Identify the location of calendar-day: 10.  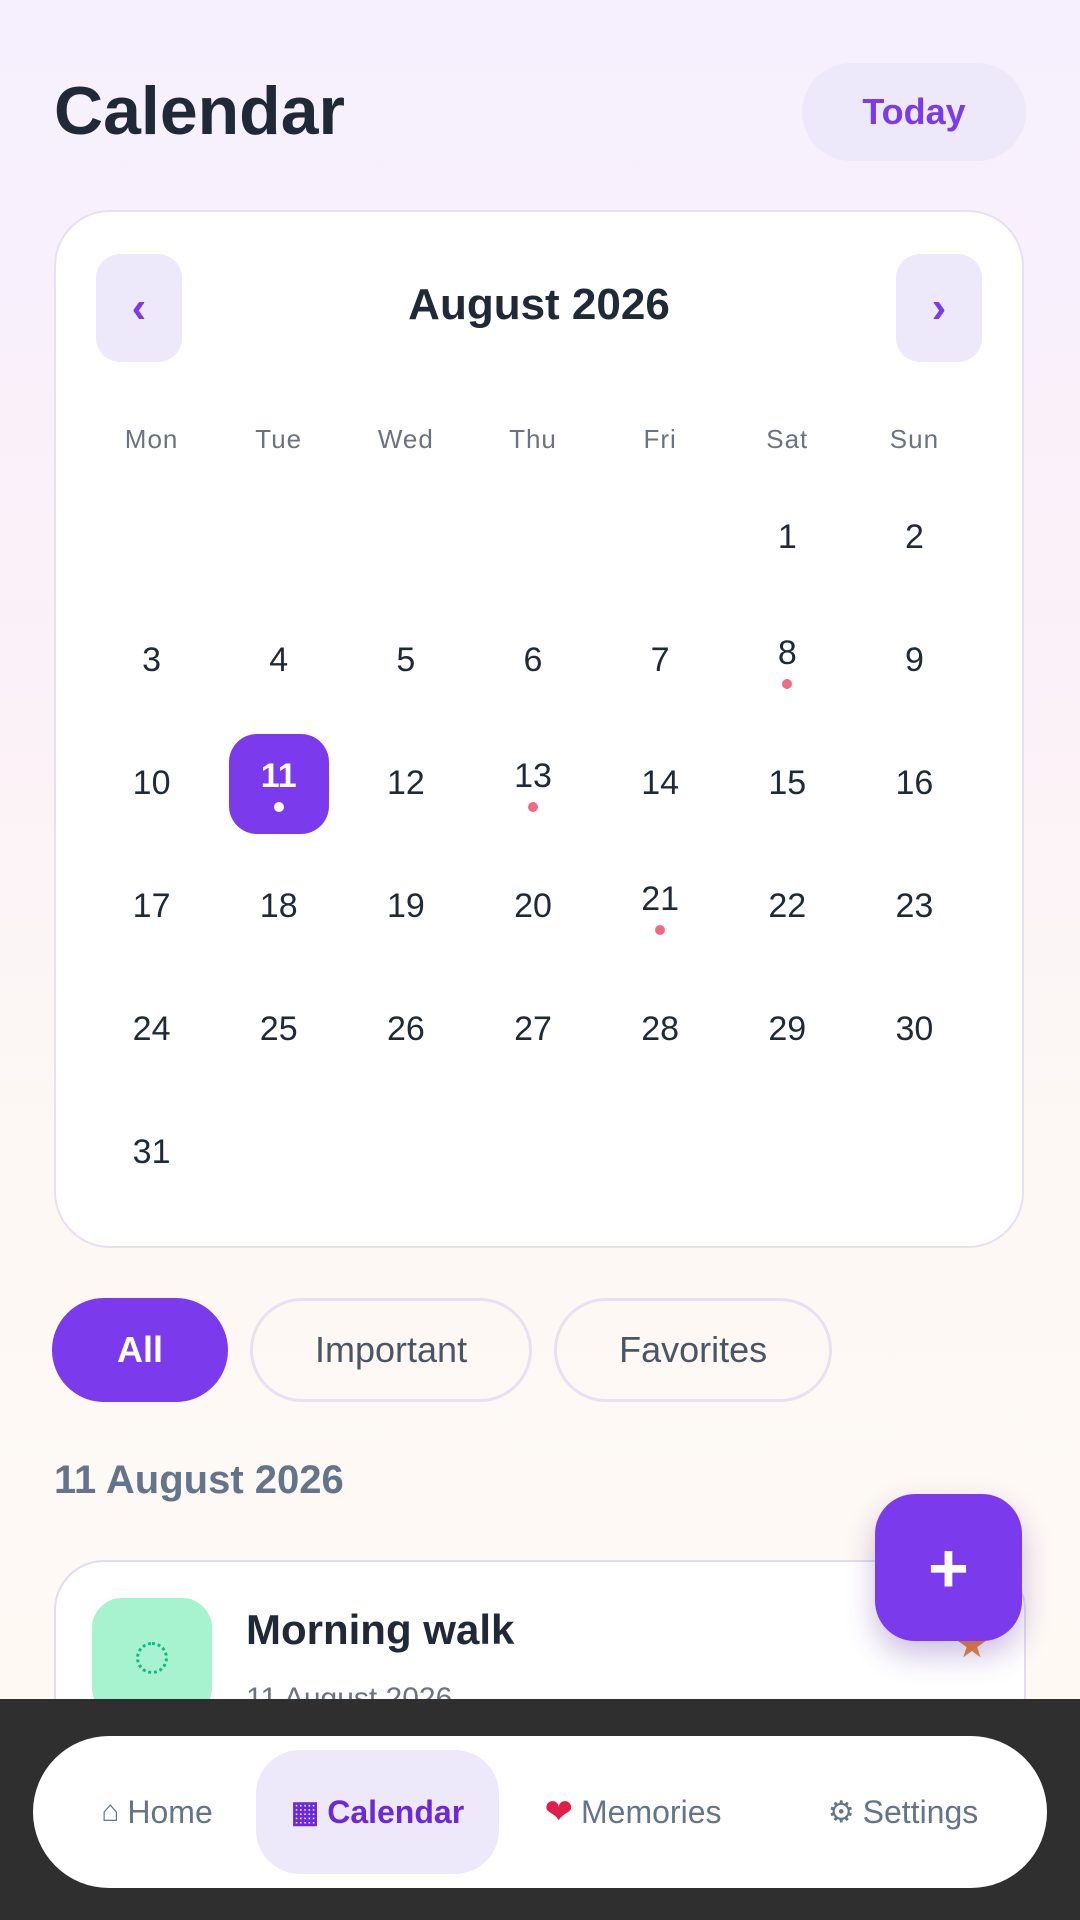
(151, 783).